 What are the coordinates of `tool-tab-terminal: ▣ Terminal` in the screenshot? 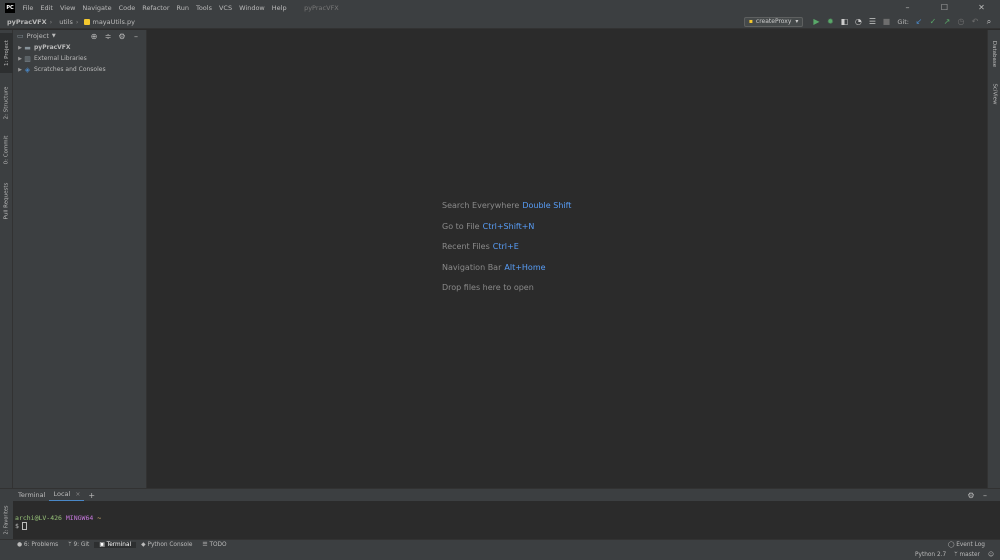 It's located at (115, 545).